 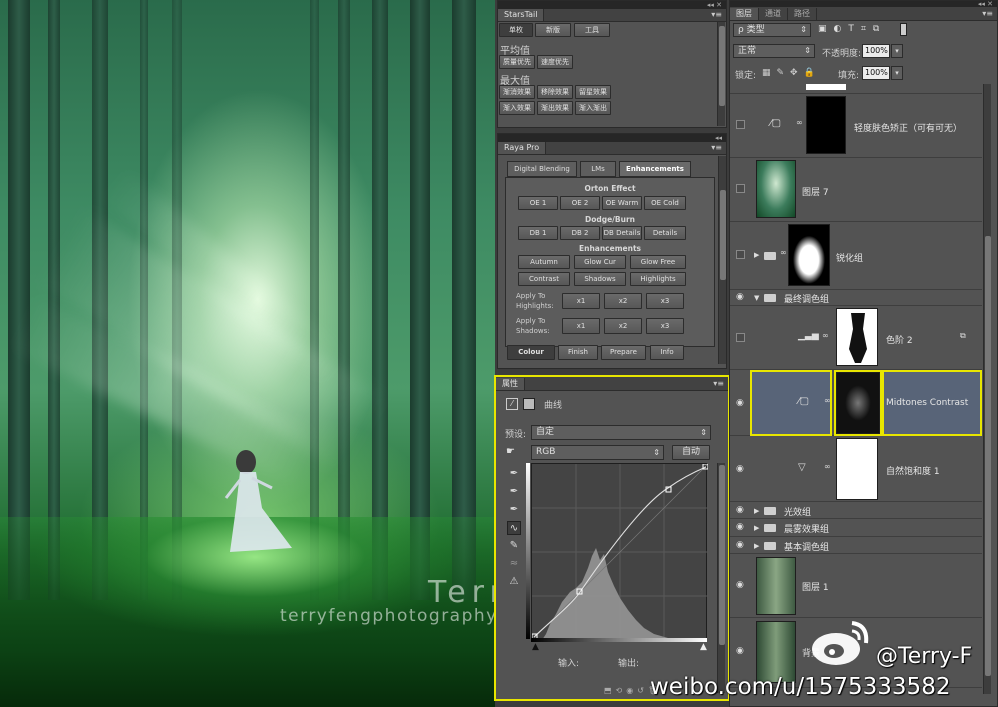 I want to click on layer-row: ◉ 图层 1, so click(x=856, y=586).